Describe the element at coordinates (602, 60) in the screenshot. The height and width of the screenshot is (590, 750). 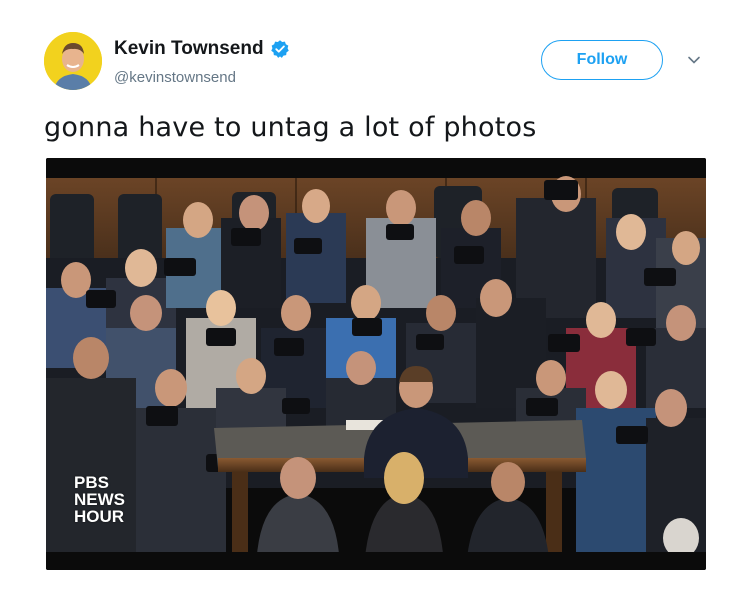
I see `follow-button: Follow` at that location.